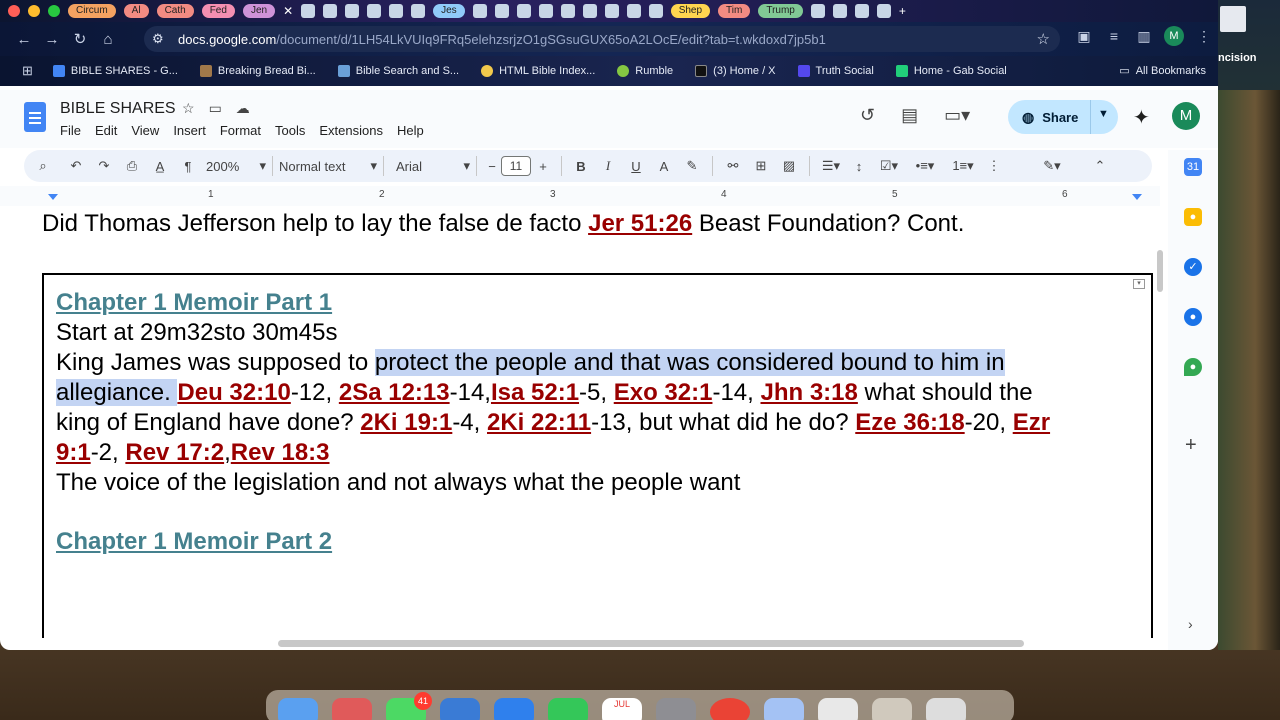 The width and height of the screenshot is (1280, 720). What do you see at coordinates (1193, 317) in the screenshot?
I see `contacts-icon: ●` at bounding box center [1193, 317].